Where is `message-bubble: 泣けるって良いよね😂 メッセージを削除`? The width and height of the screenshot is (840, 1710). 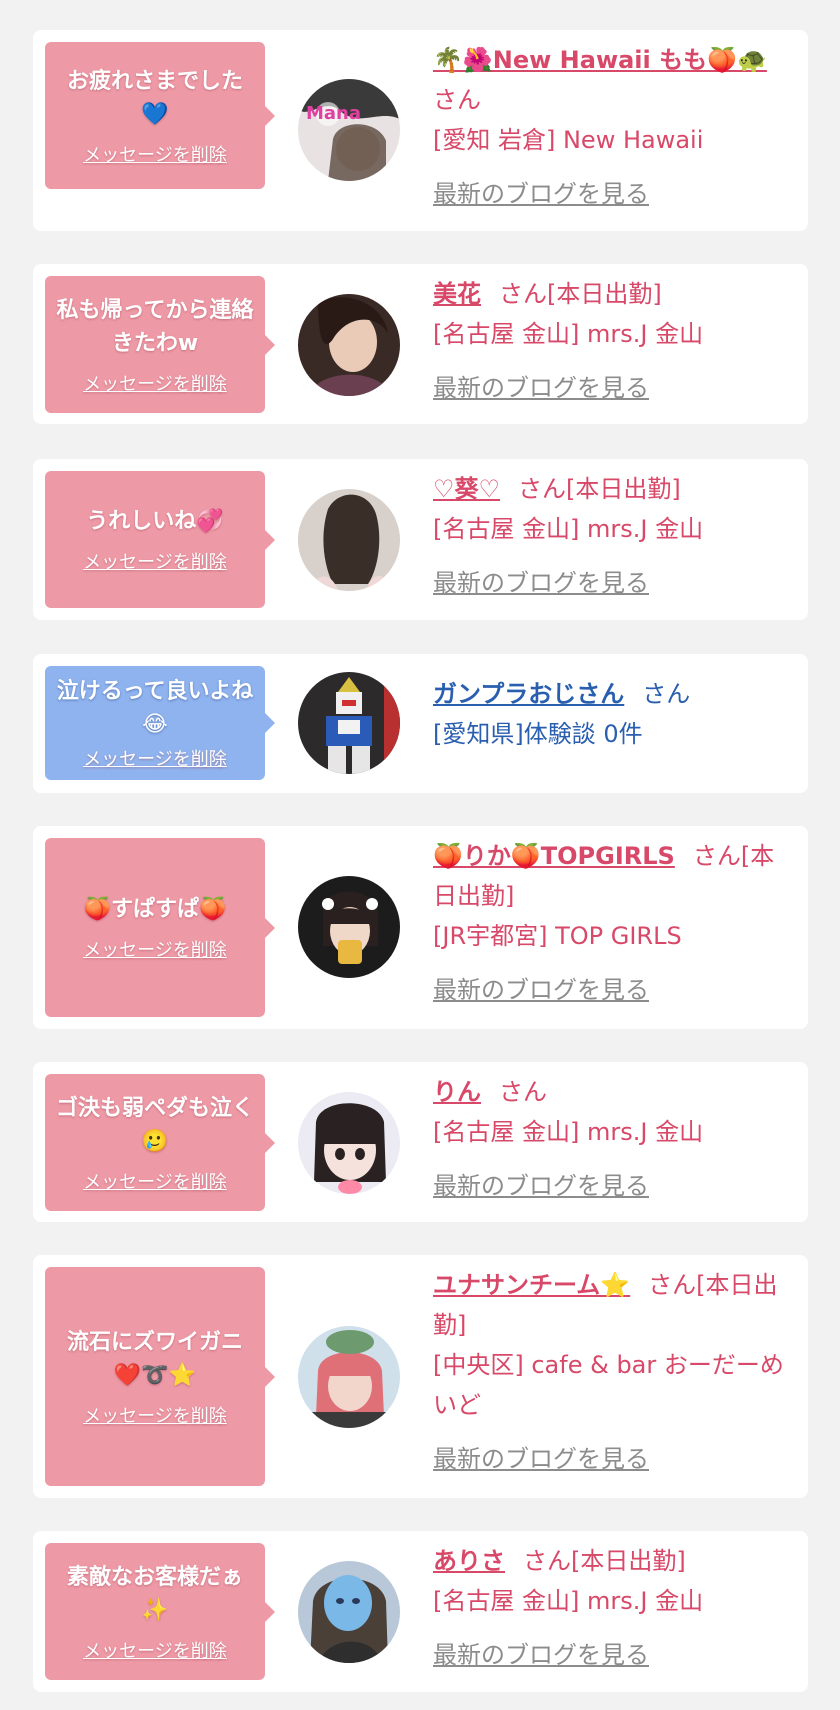 message-bubble: 泣けるって良いよね😂 メッセージを削除 is located at coordinates (160, 723).